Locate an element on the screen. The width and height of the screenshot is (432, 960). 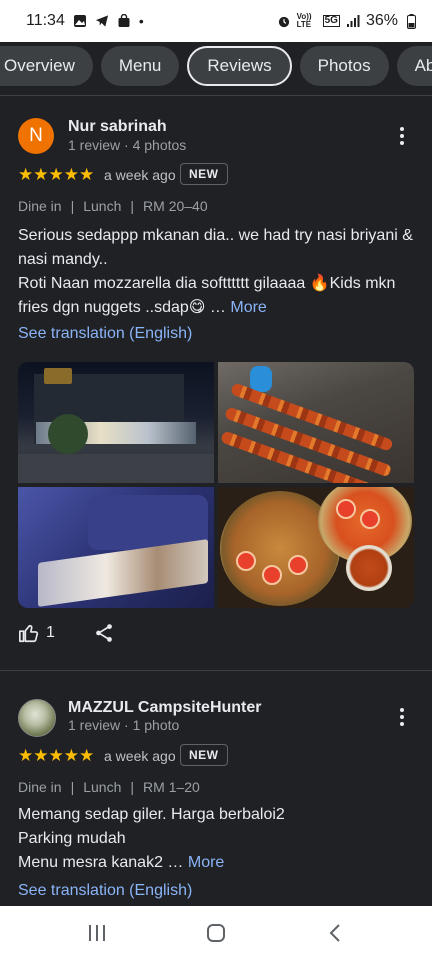
review-tags: Dine in | Lunch | RM 20–40 is located at coordinates (113, 206).